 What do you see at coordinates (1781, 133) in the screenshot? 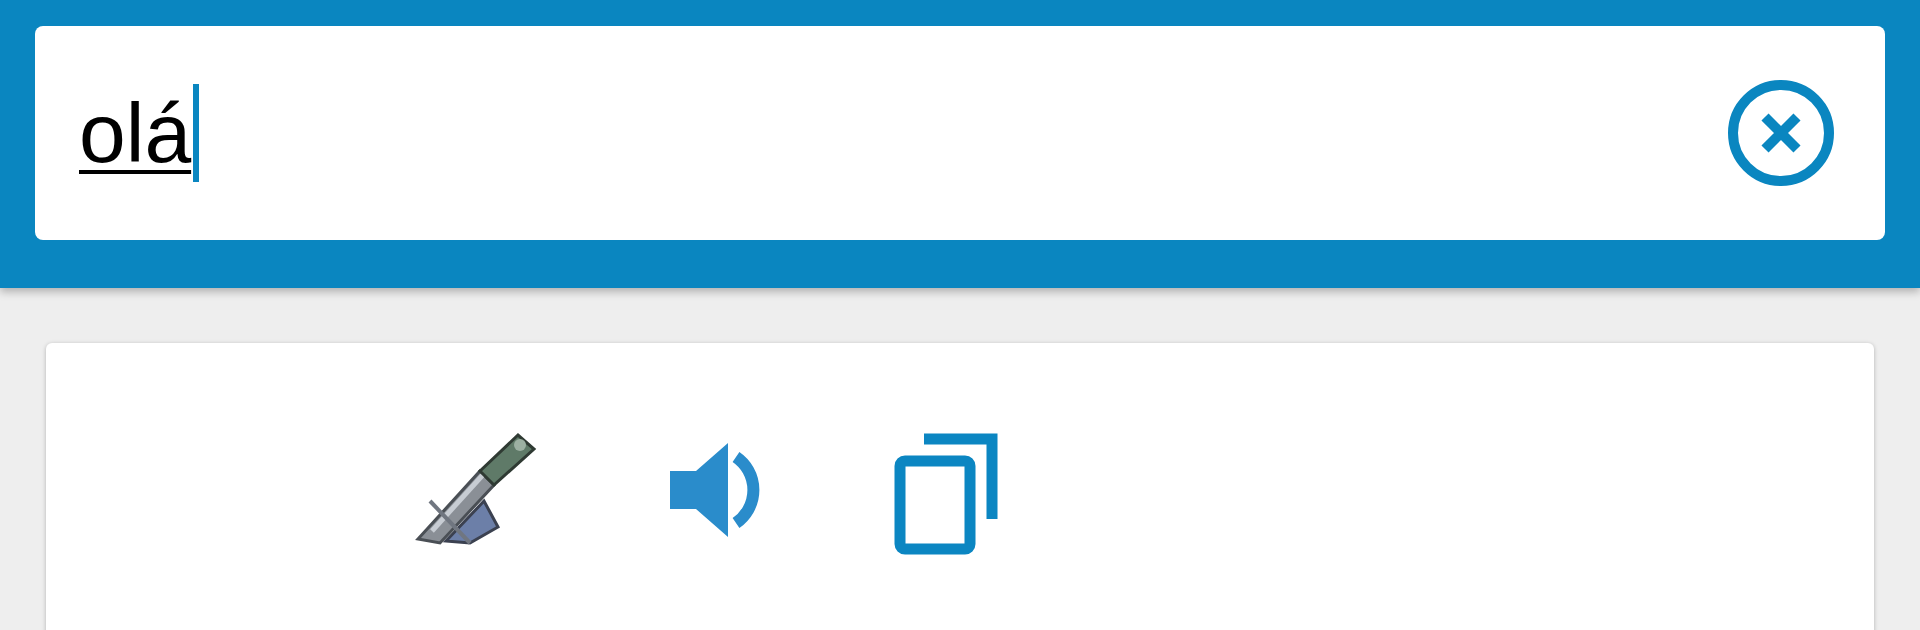
I see `clear-icon` at bounding box center [1781, 133].